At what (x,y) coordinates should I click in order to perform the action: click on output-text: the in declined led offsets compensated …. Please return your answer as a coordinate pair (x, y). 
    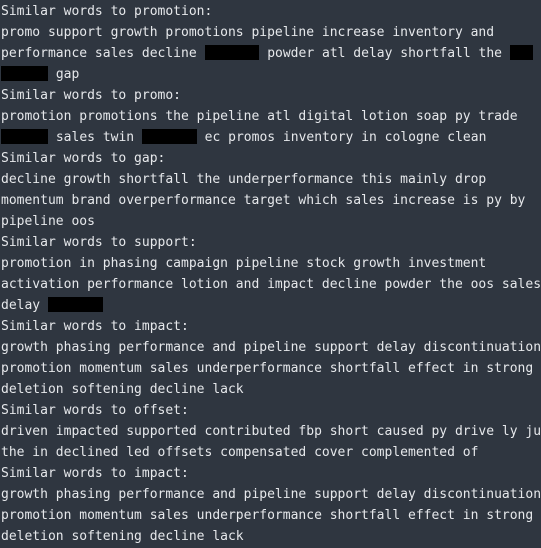
    Looking at the image, I should click on (240, 452).